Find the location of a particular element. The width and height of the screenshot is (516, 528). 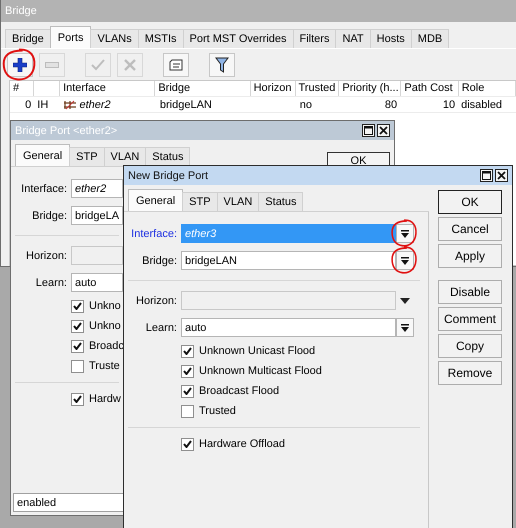

maximize-button is located at coordinates (486, 175).